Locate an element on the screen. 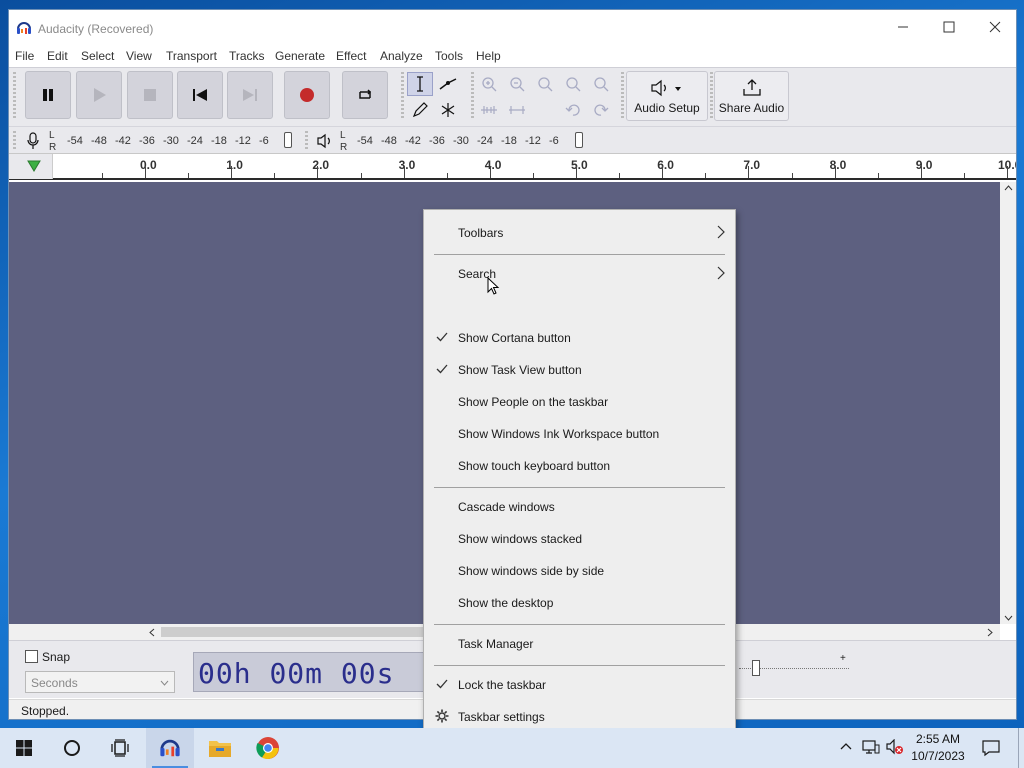  start-button is located at coordinates (24, 748).